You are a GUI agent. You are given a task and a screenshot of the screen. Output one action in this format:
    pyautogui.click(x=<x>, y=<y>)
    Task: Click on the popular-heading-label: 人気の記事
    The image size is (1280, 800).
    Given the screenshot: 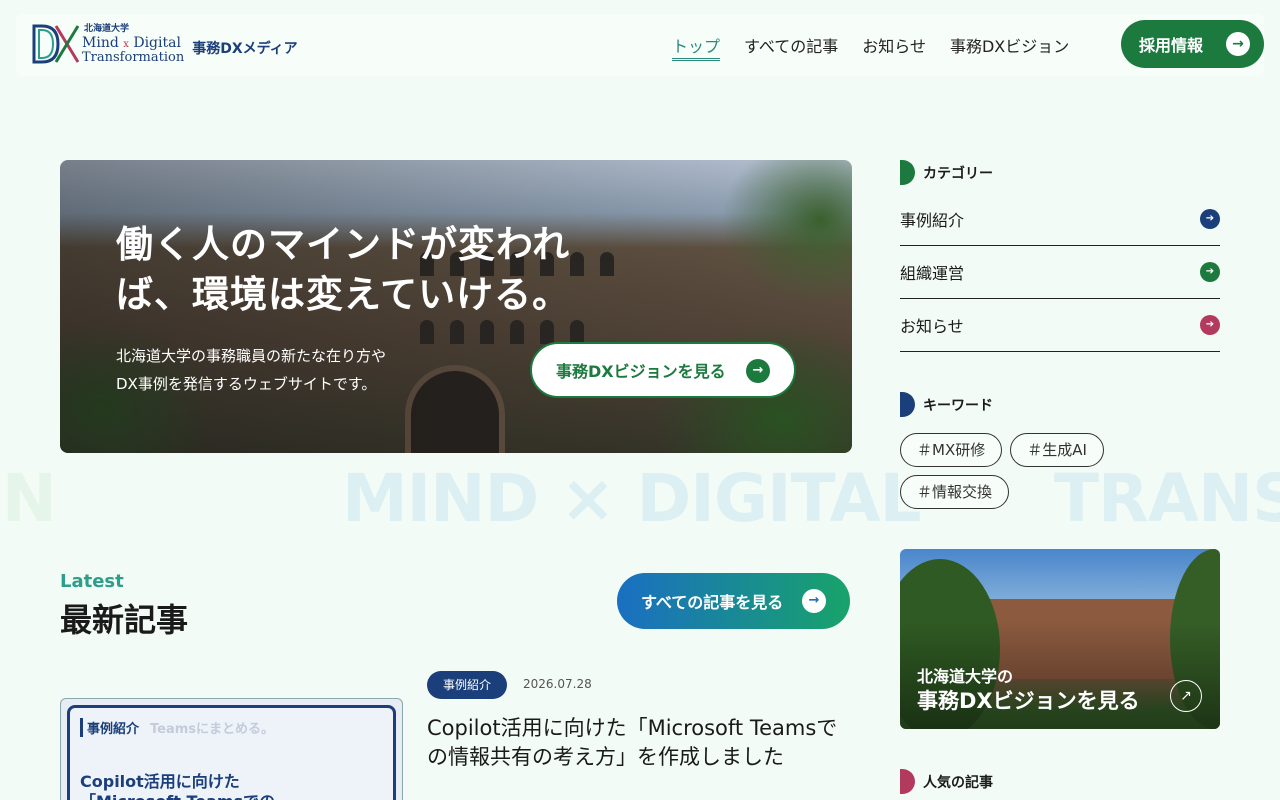 What is the action you would take?
    pyautogui.click(x=958, y=782)
    